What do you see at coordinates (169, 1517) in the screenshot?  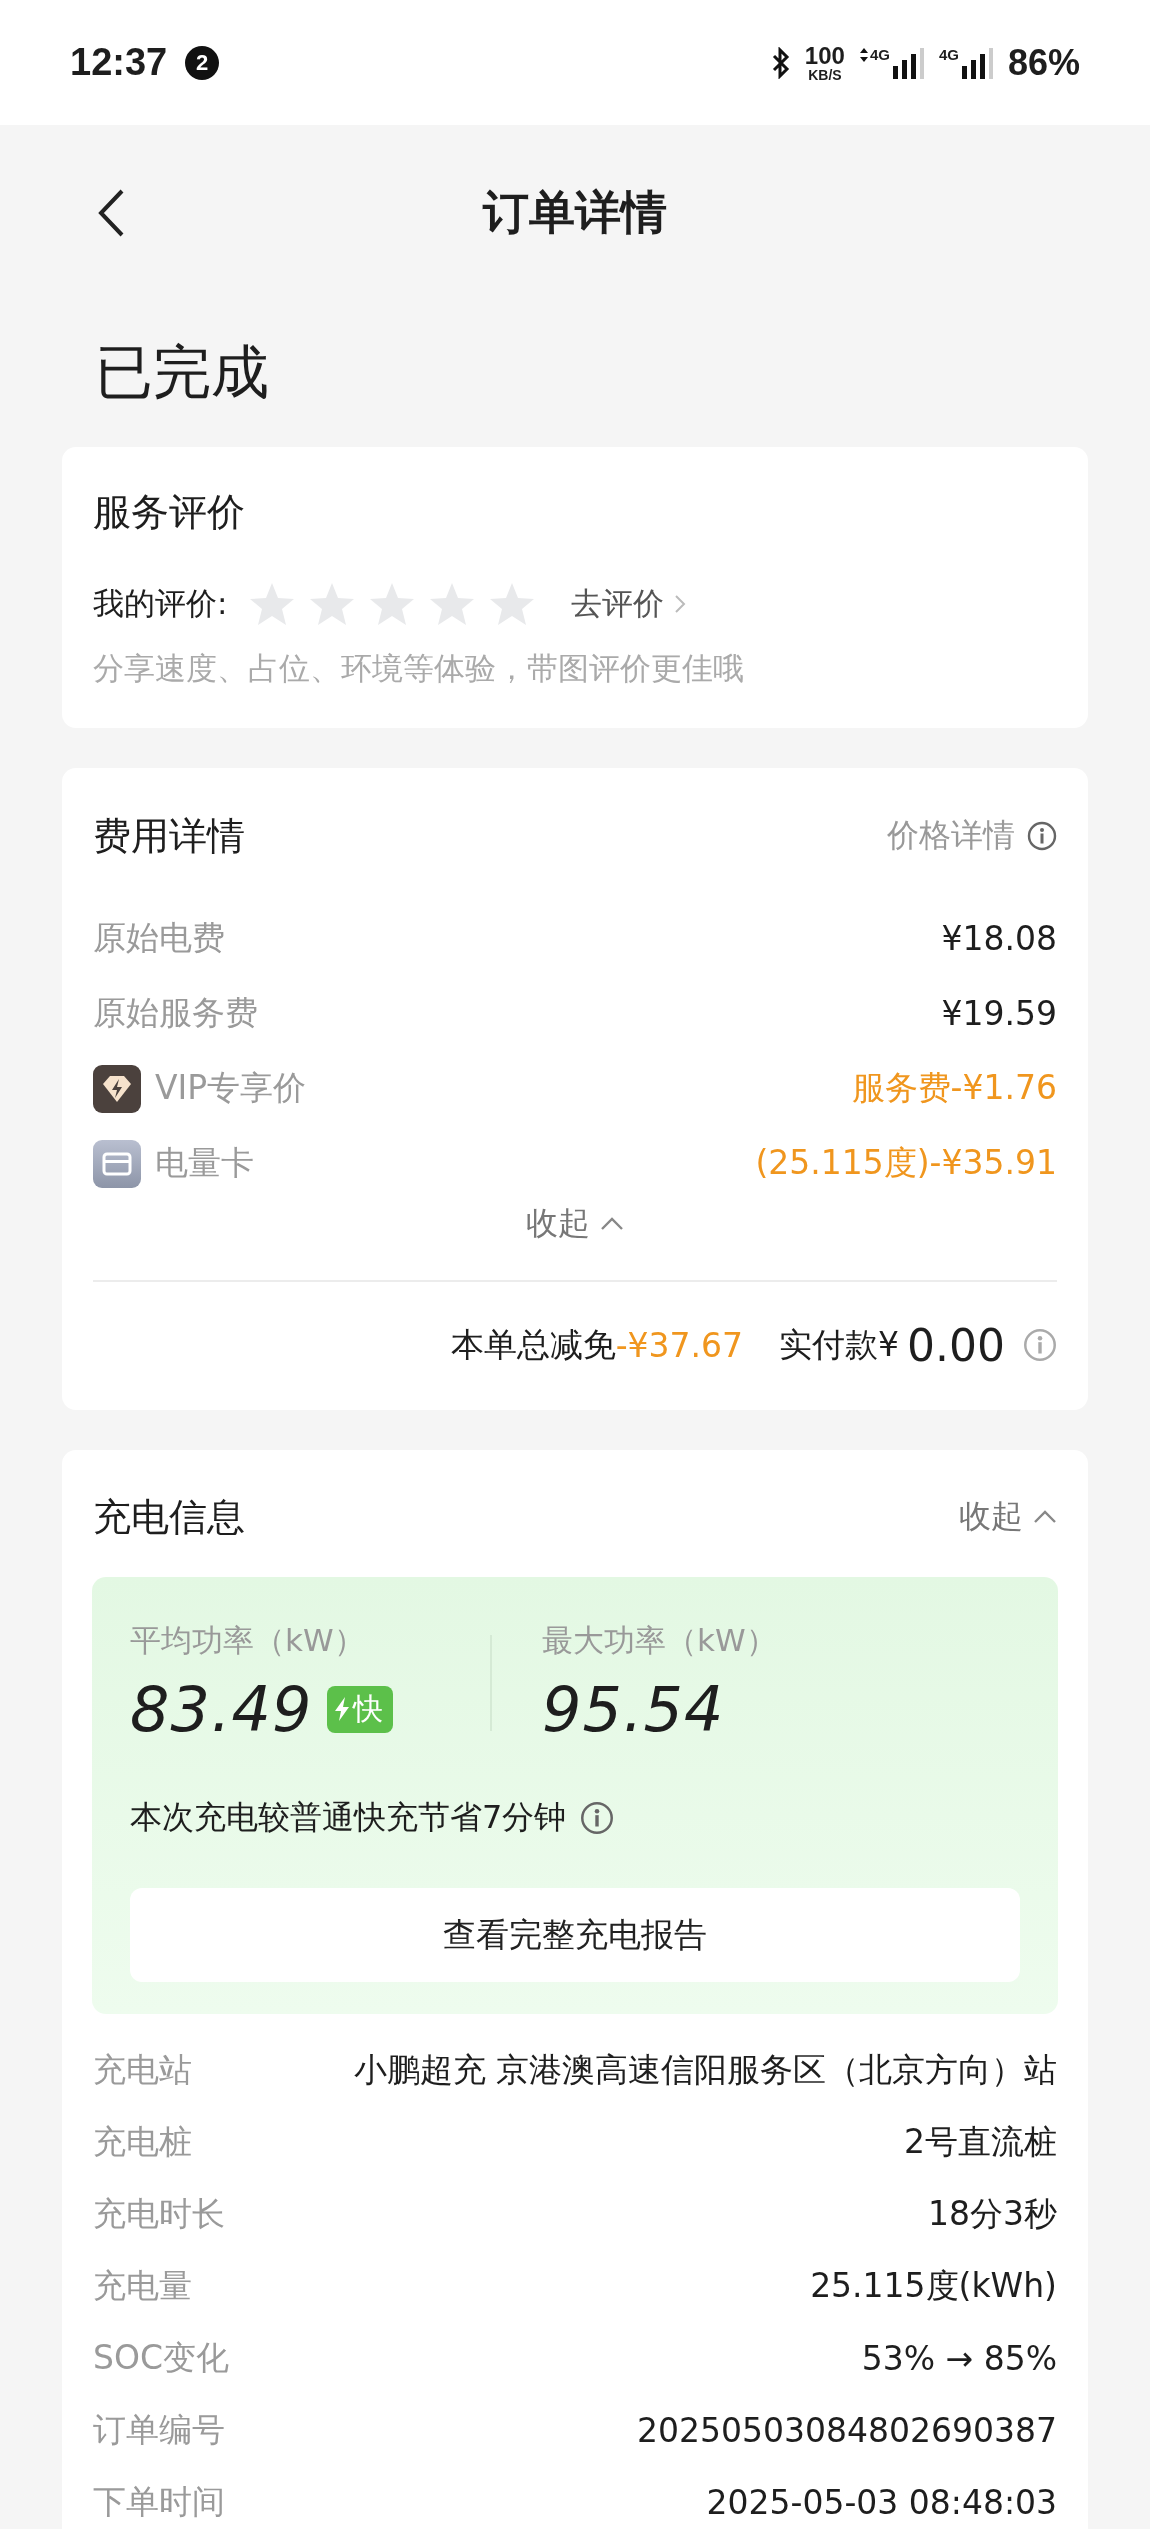 I see `section-title: 充电信息` at bounding box center [169, 1517].